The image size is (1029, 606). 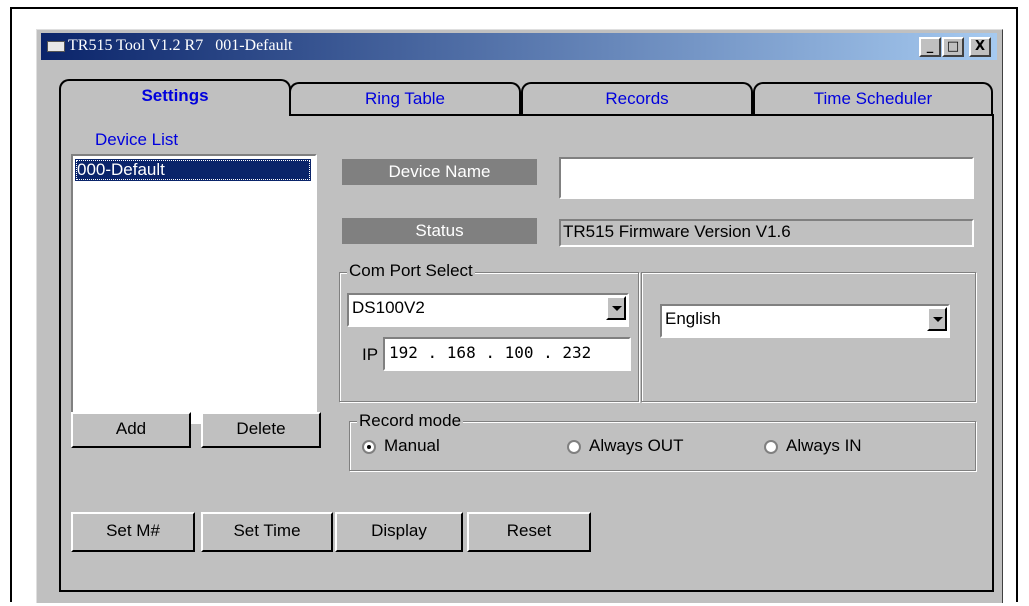 I want to click on com-port-value: DS100V2, so click(x=388, y=307).